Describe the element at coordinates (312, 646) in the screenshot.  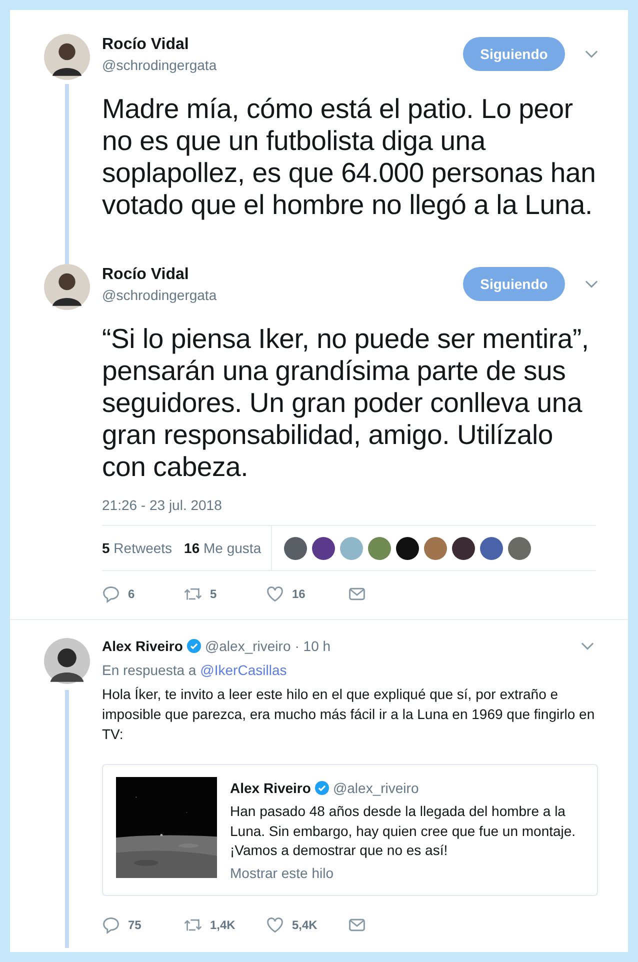
I see `tweet-time: · 10 h` at that location.